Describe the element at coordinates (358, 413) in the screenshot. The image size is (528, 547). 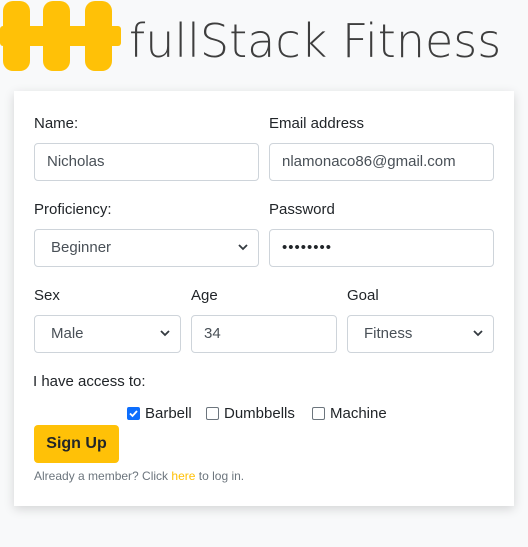
I see `machine-label: Machine` at that location.